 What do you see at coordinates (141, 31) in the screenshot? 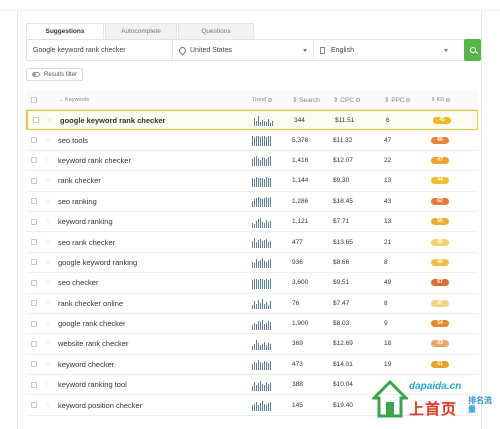
I see `tab-autocomplete: Autocomplete` at bounding box center [141, 31].